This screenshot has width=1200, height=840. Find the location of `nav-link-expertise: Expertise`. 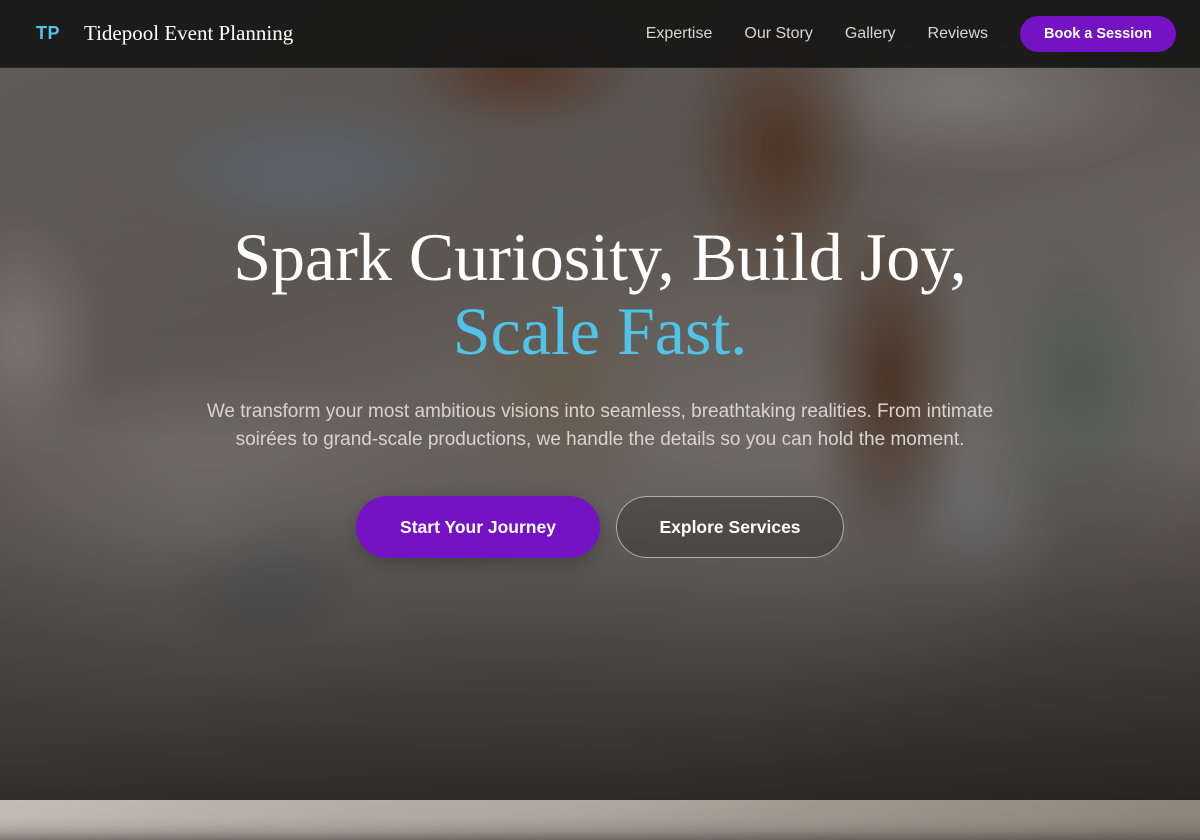

nav-link-expertise: Expertise is located at coordinates (679, 34).